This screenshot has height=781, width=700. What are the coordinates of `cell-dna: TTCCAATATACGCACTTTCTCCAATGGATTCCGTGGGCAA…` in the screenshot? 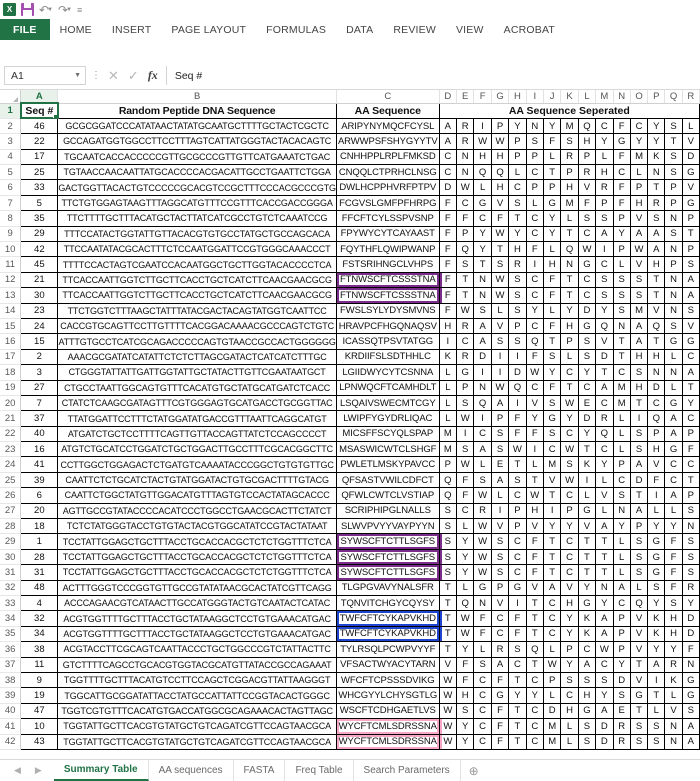 It's located at (197, 249).